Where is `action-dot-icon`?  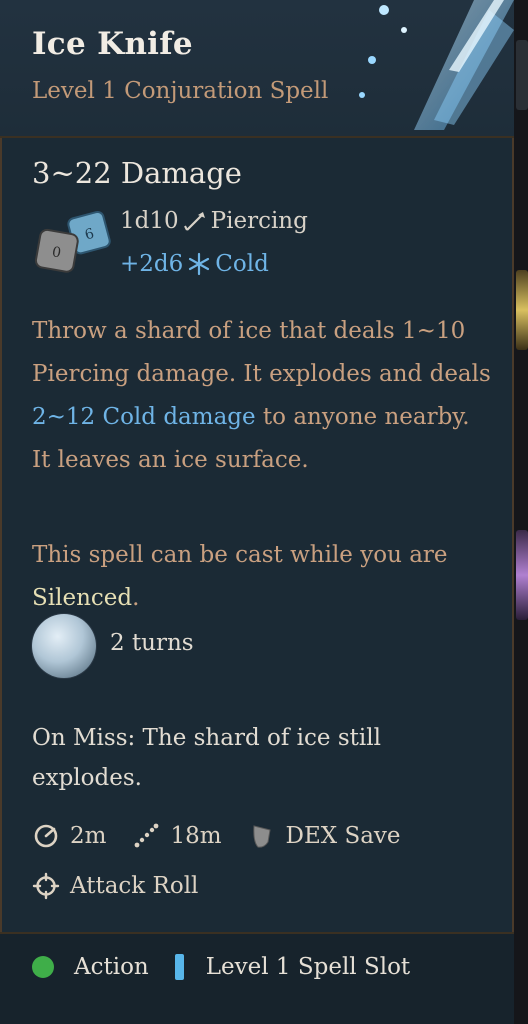
action-dot-icon is located at coordinates (43, 967).